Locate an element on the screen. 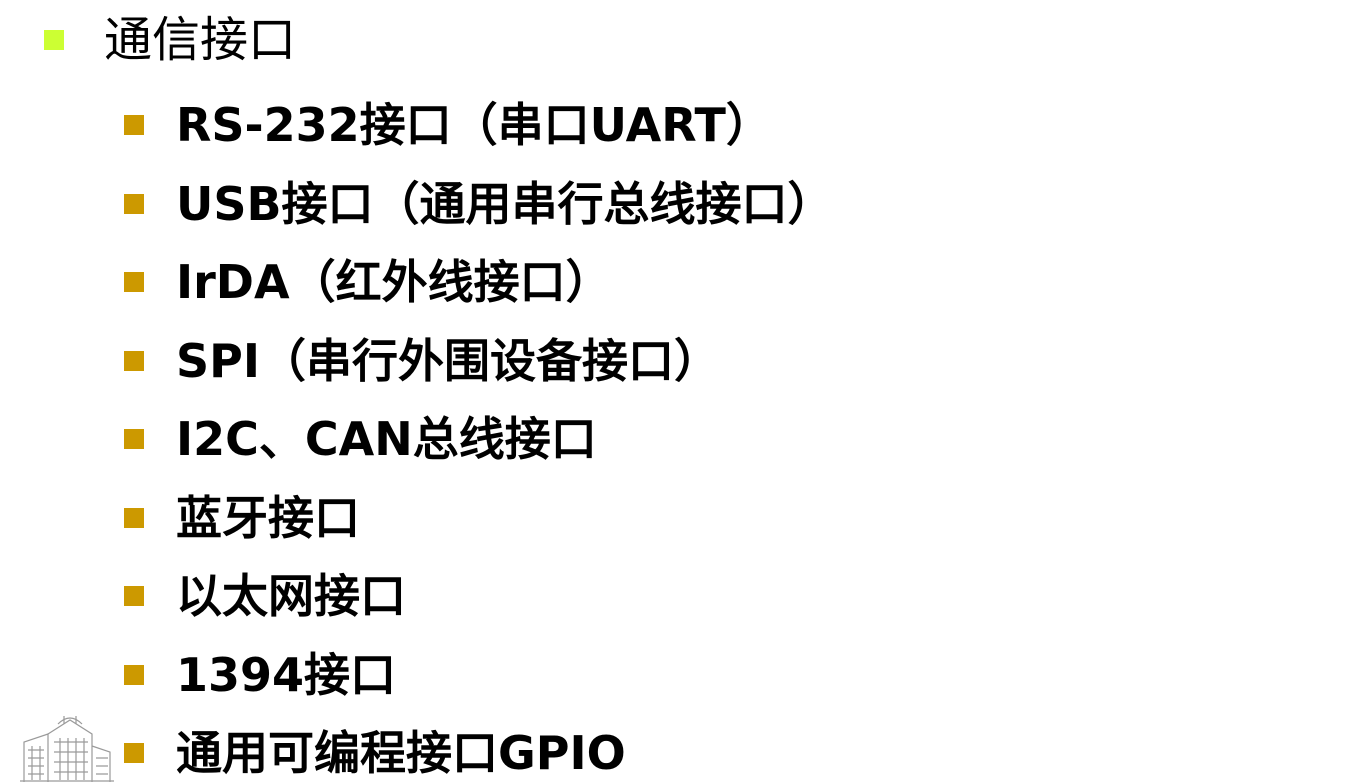 Image resolution: width=1362 pixels, height=782 pixels. list-item: I2C、CAN总线接口 is located at coordinates (479, 439).